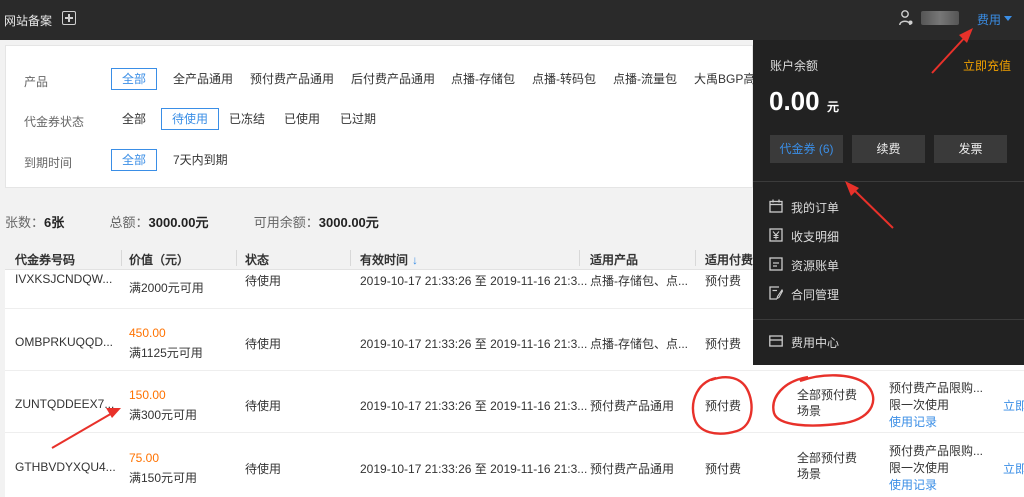  What do you see at coordinates (48, 163) in the screenshot?
I see `filter-label-expiry: 到期时间` at bounding box center [48, 163].